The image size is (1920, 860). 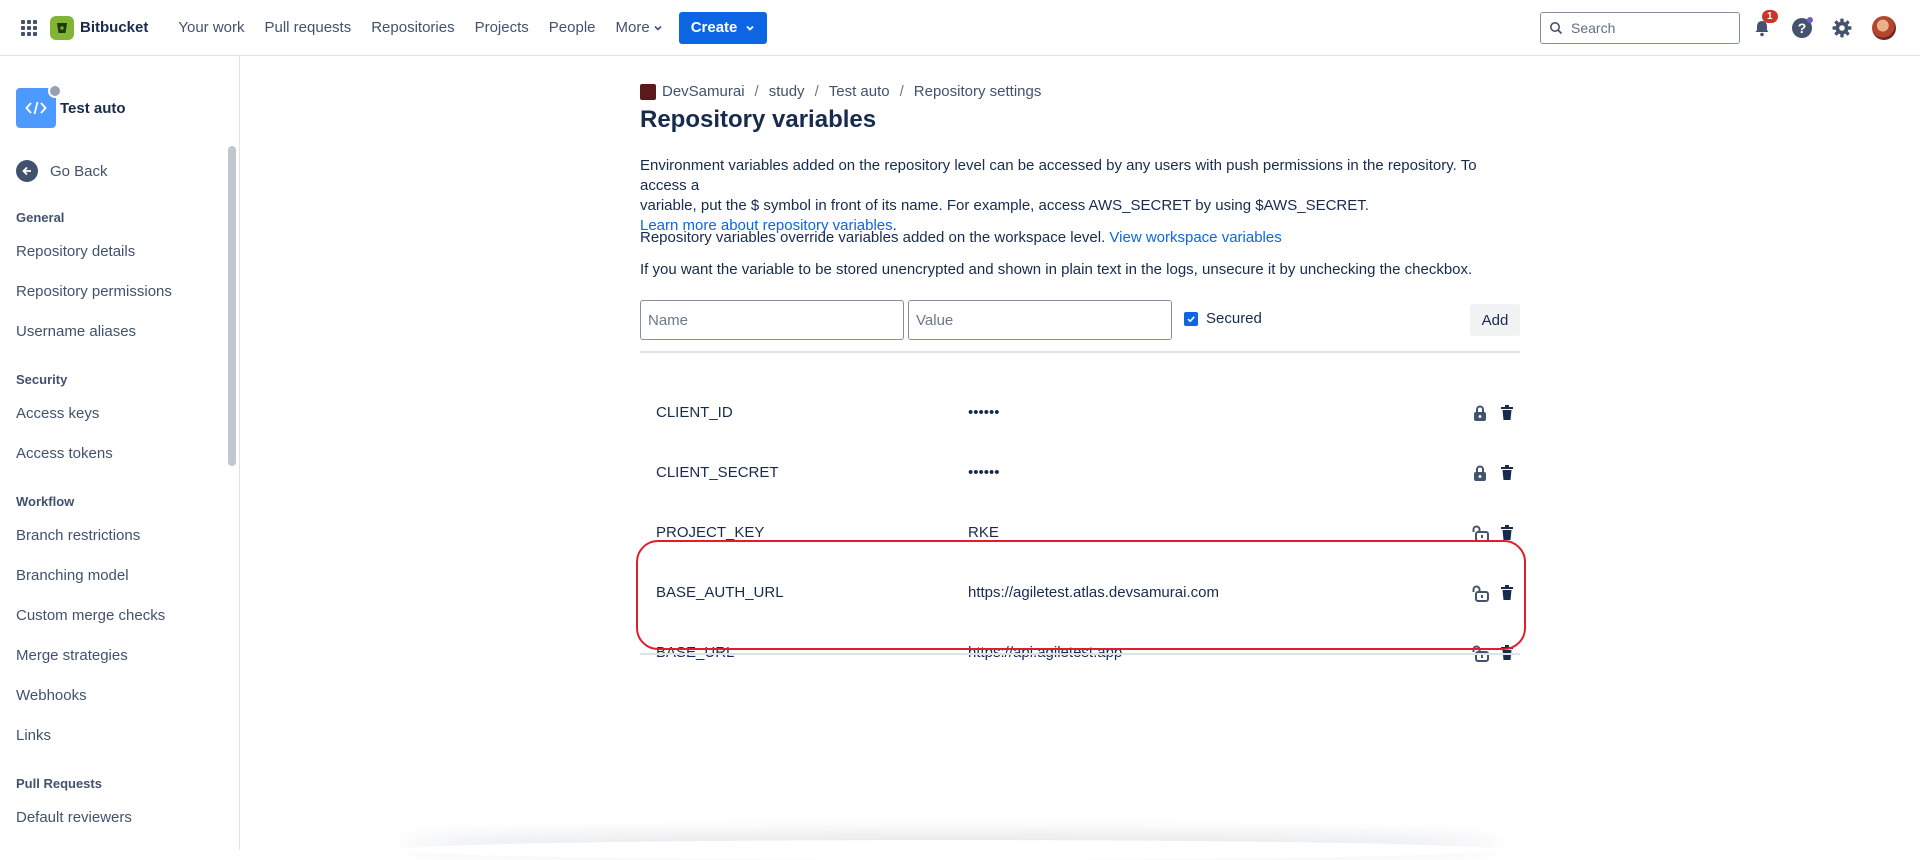 What do you see at coordinates (90, 615) in the screenshot?
I see `sidebar-item-custom-merge-checks: Custom merge checks` at bounding box center [90, 615].